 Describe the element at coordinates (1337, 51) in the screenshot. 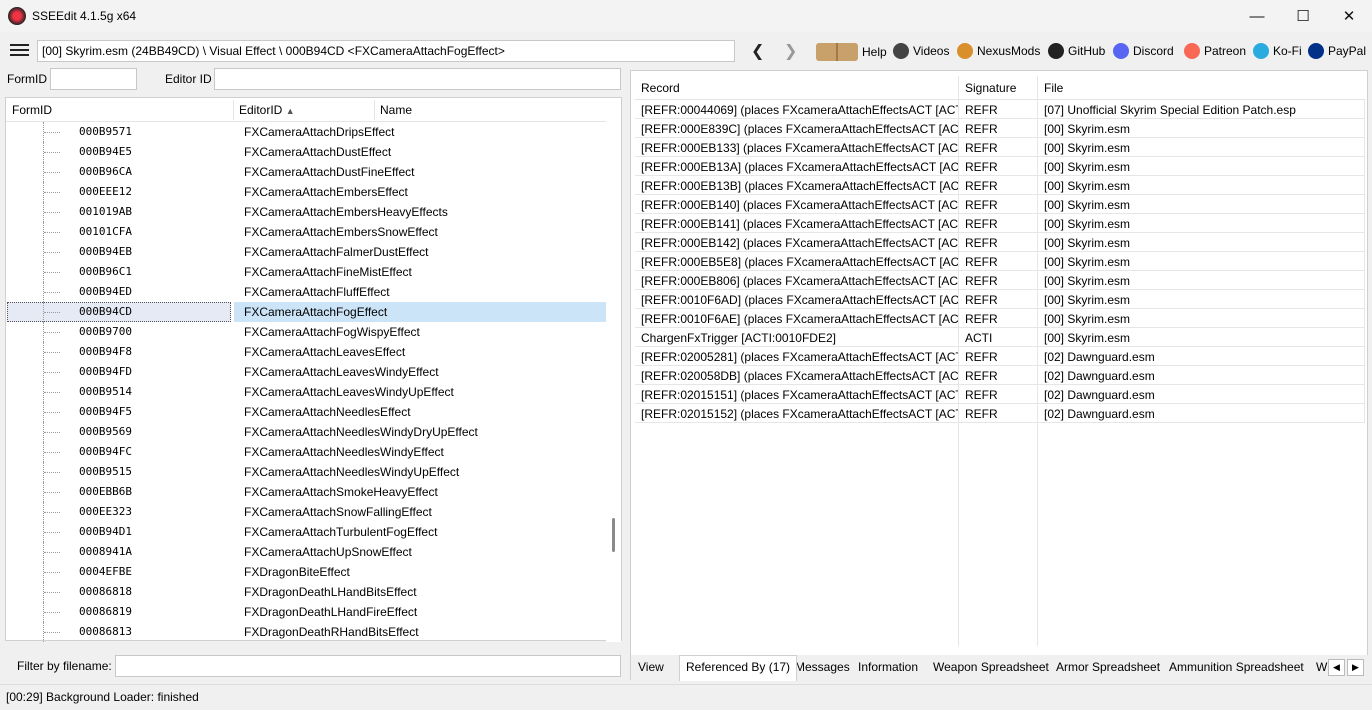

I see `toolbar-link-paypal: PayPal` at that location.